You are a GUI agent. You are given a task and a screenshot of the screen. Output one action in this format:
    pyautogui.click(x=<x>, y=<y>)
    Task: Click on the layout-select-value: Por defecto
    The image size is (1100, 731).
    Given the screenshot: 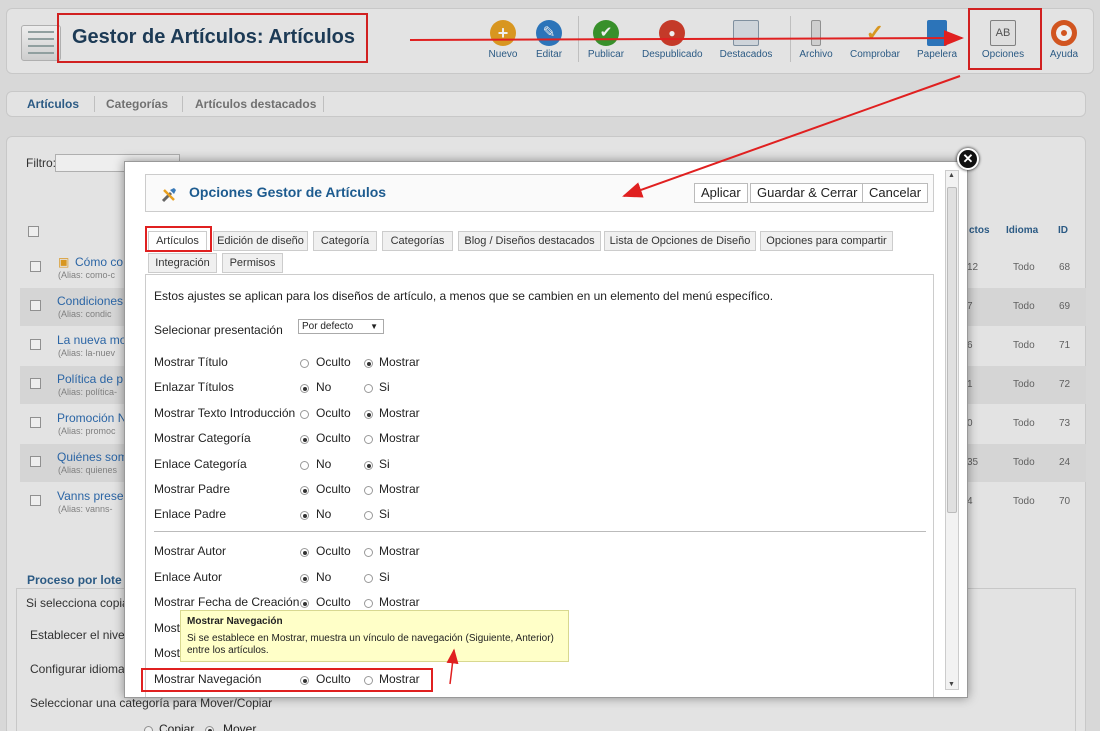 What is the action you would take?
    pyautogui.click(x=328, y=326)
    